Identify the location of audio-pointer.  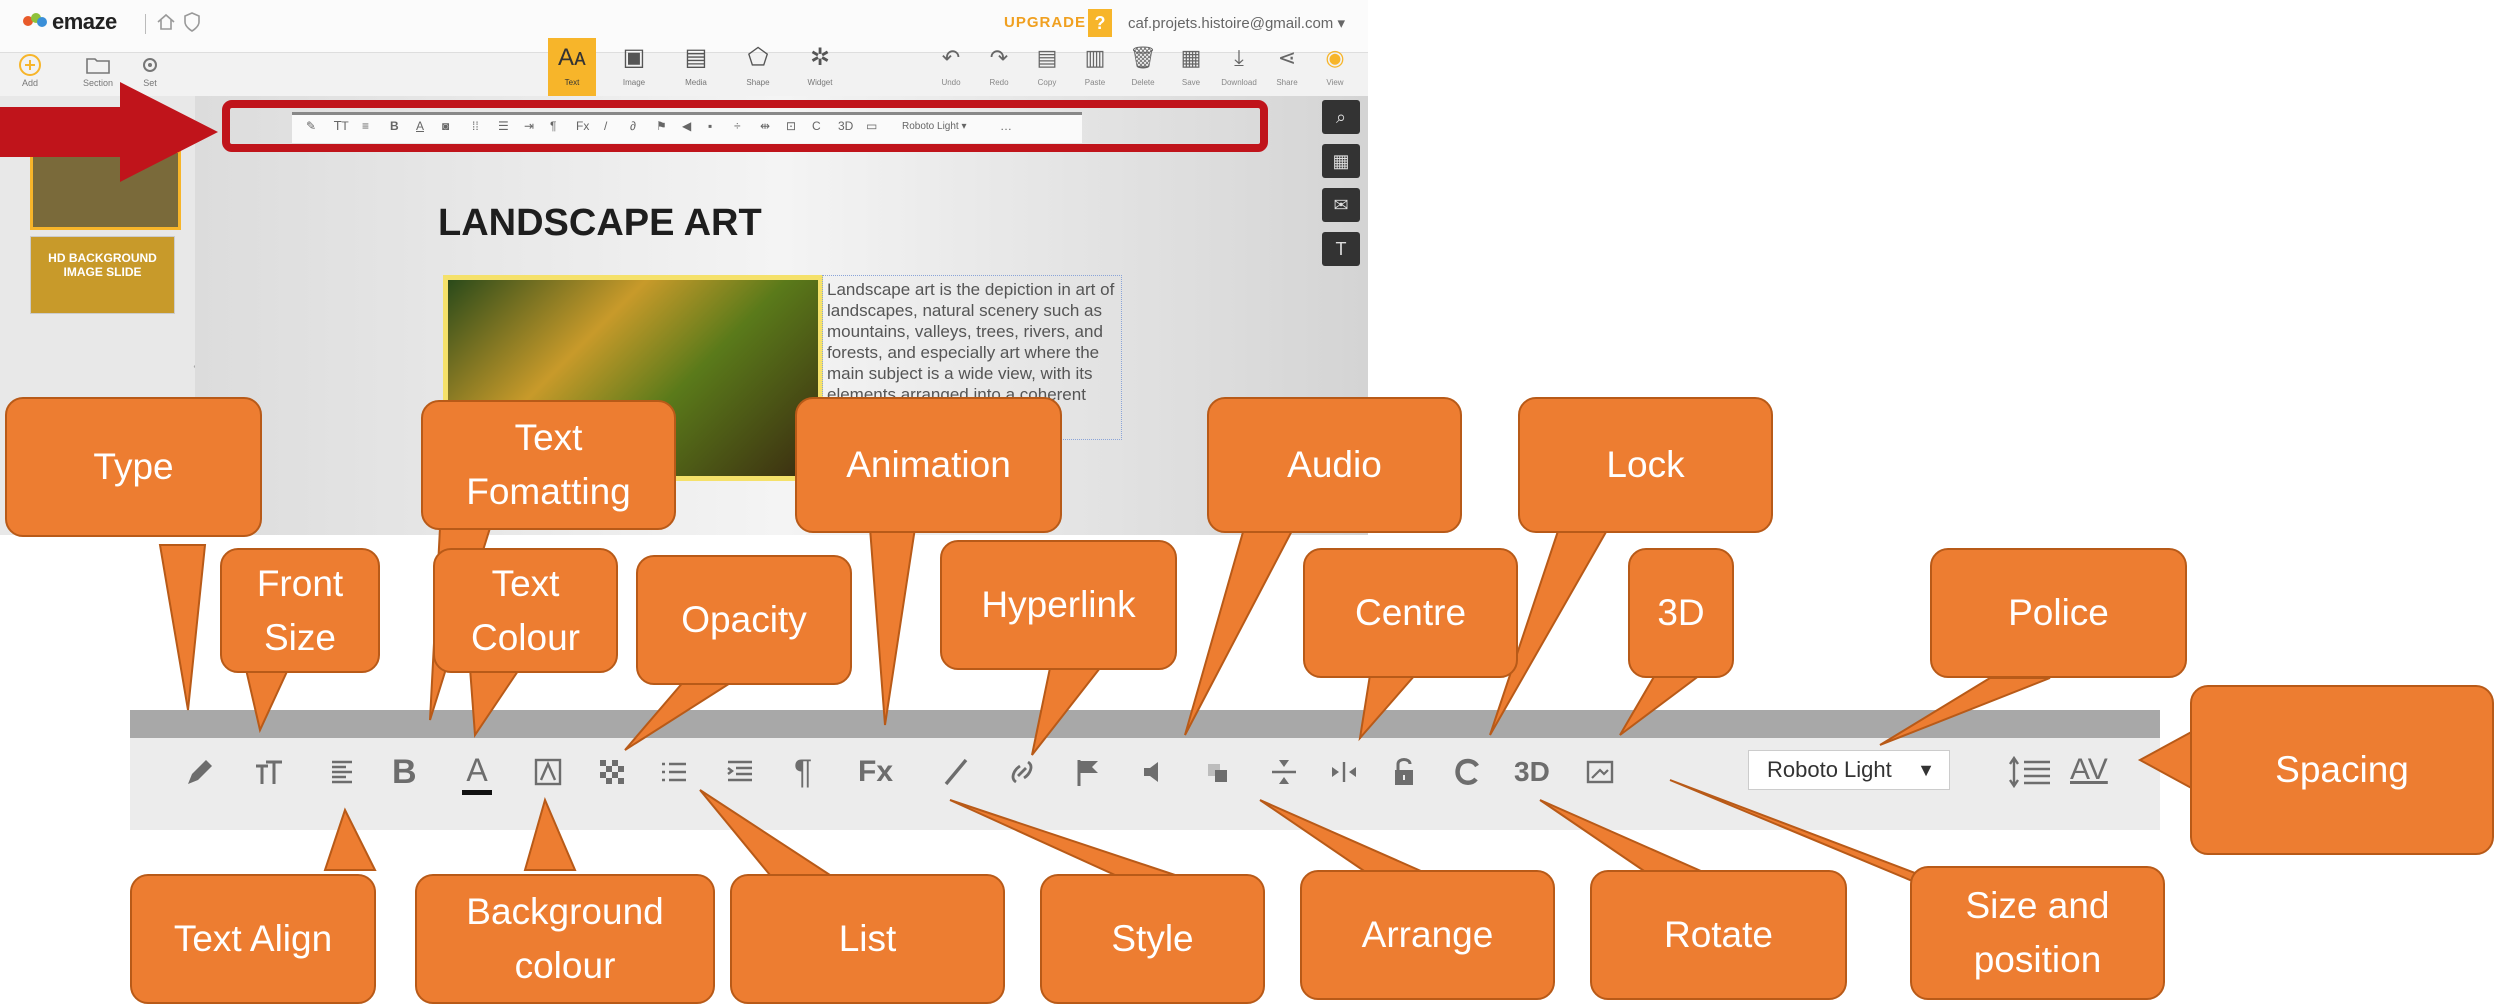
(1240, 630).